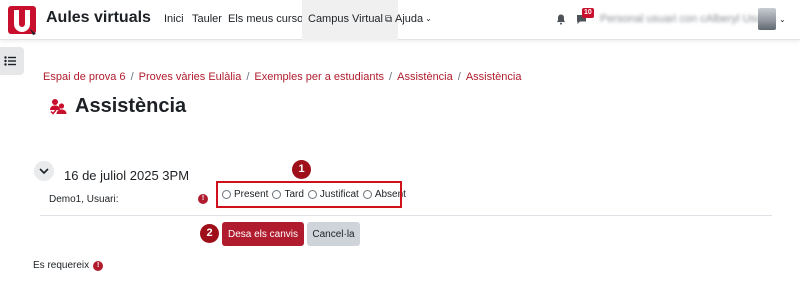 The width and height of the screenshot is (800, 284). Describe the element at coordinates (207, 19) in the screenshot. I see `nav-tauler: Tauler` at that location.